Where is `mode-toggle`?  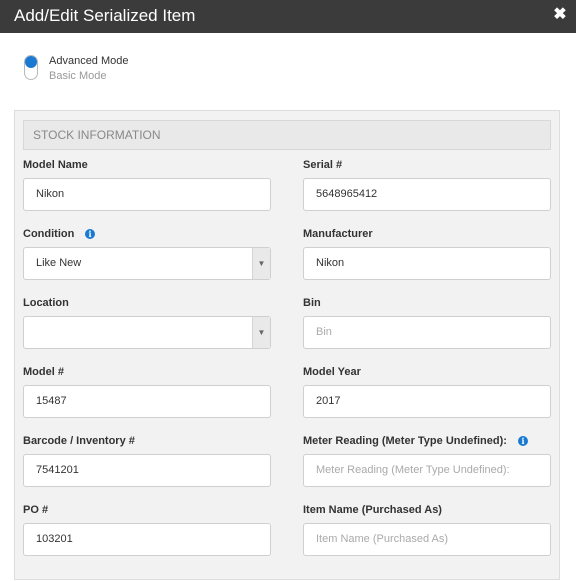 mode-toggle is located at coordinates (31, 67).